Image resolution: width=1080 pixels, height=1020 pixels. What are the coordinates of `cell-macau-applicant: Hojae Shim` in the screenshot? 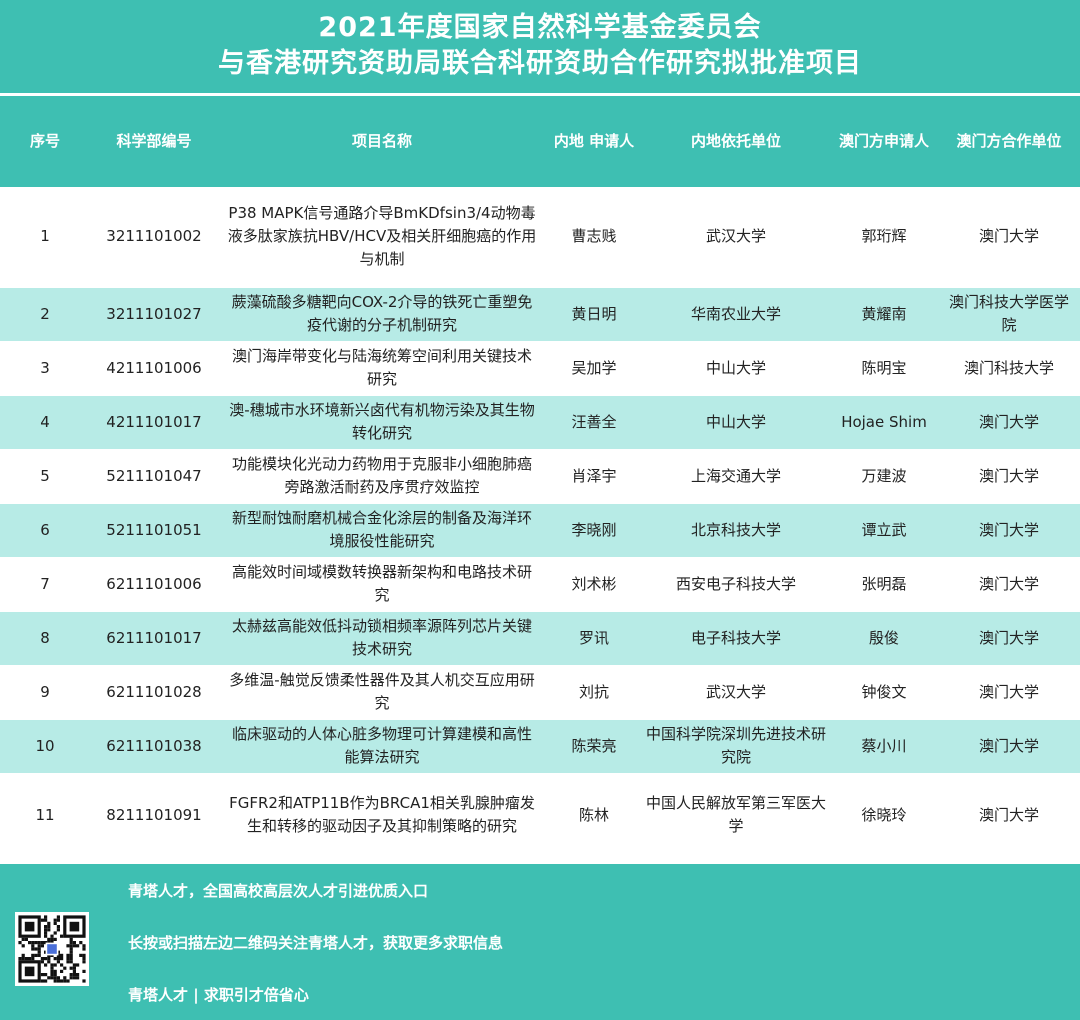 It's located at (884, 422).